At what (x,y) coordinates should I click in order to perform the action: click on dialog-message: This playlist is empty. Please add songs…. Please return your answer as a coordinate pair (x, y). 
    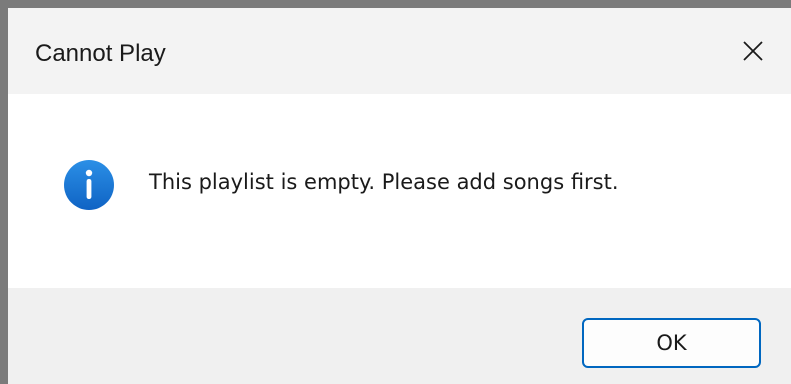
    Looking at the image, I should click on (384, 182).